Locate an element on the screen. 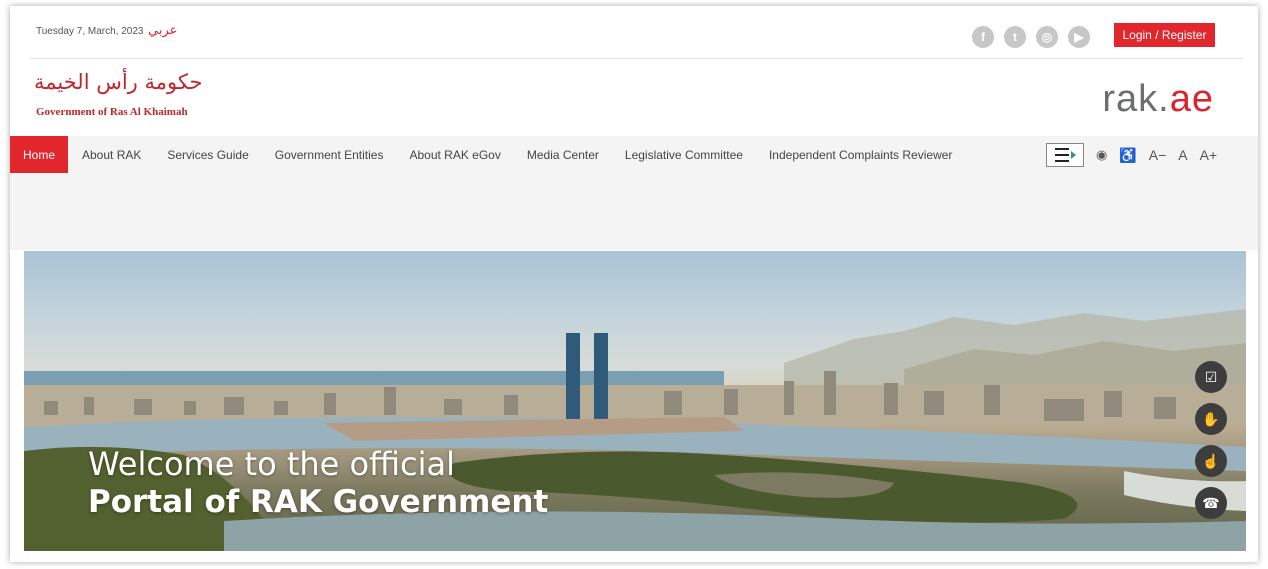  divider is located at coordinates (637, 58).